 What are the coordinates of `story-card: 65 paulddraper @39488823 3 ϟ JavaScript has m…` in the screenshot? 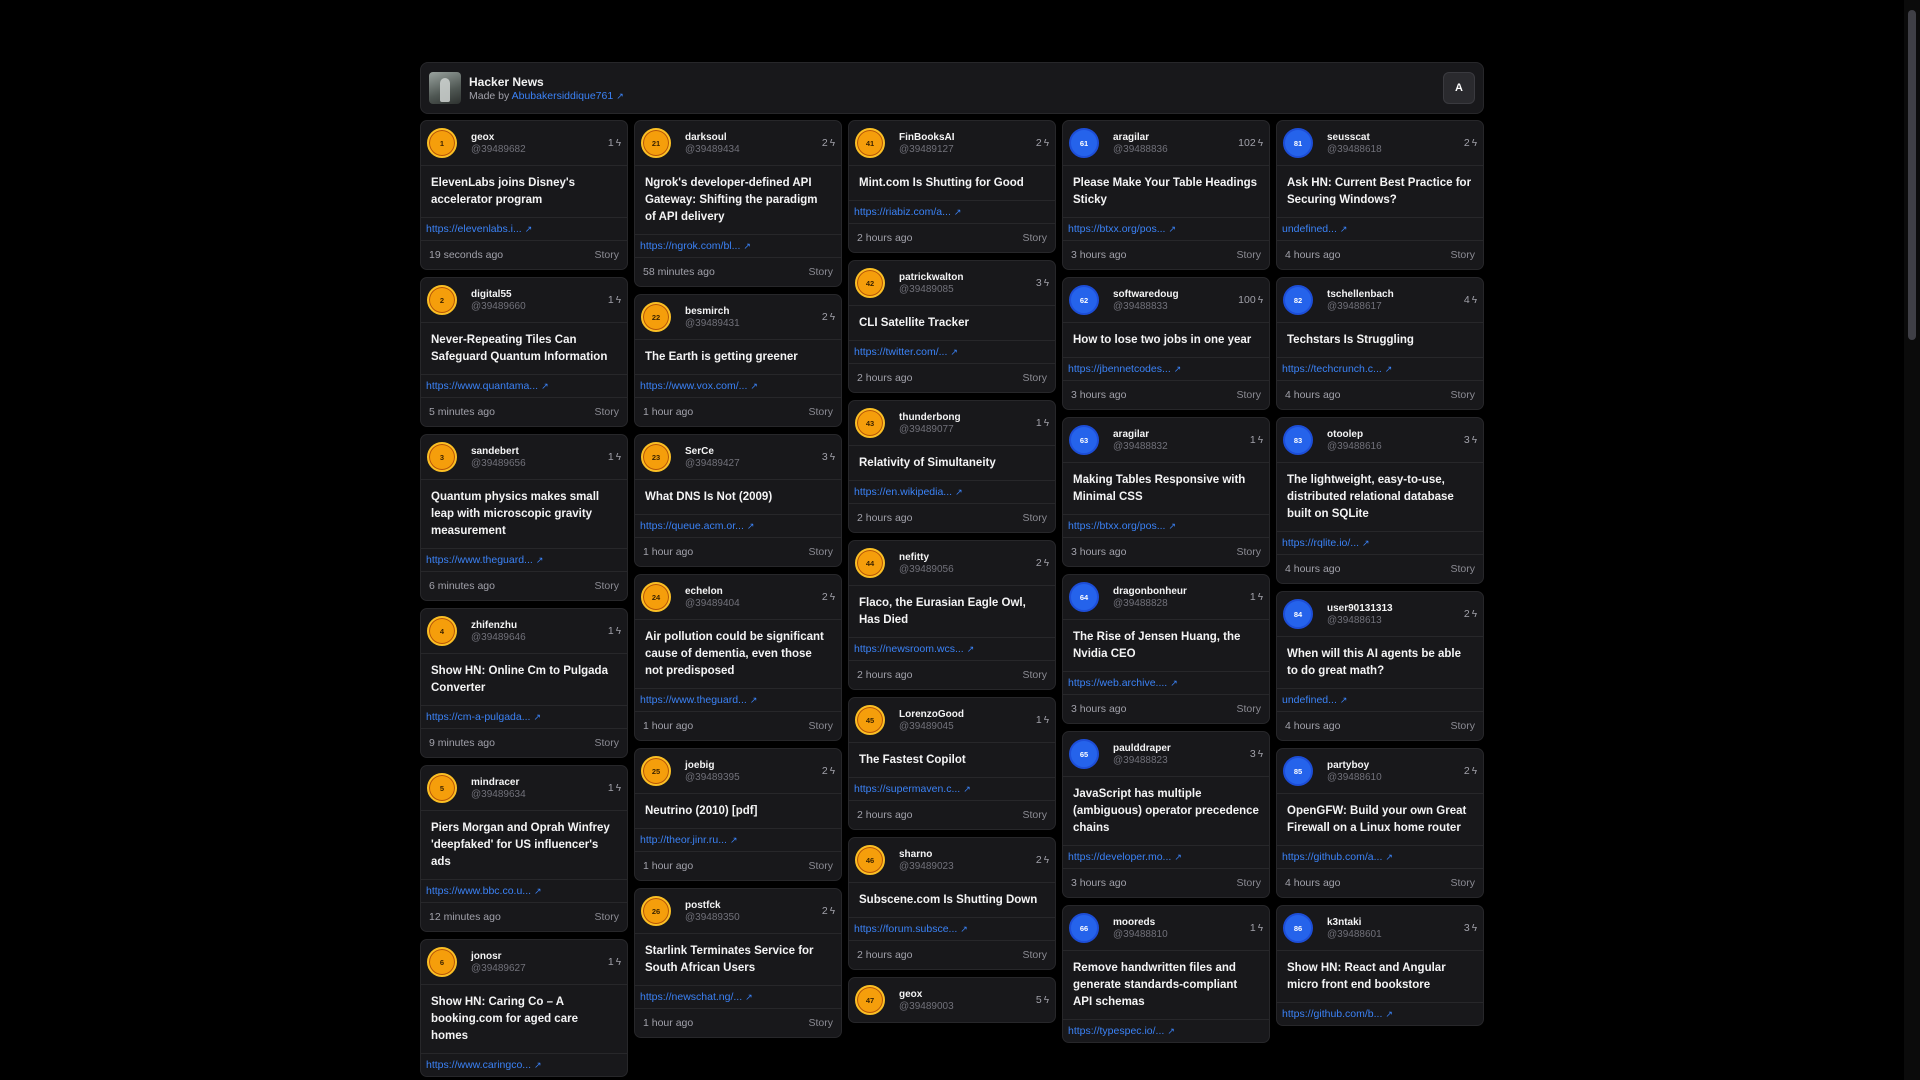 It's located at (1166, 814).